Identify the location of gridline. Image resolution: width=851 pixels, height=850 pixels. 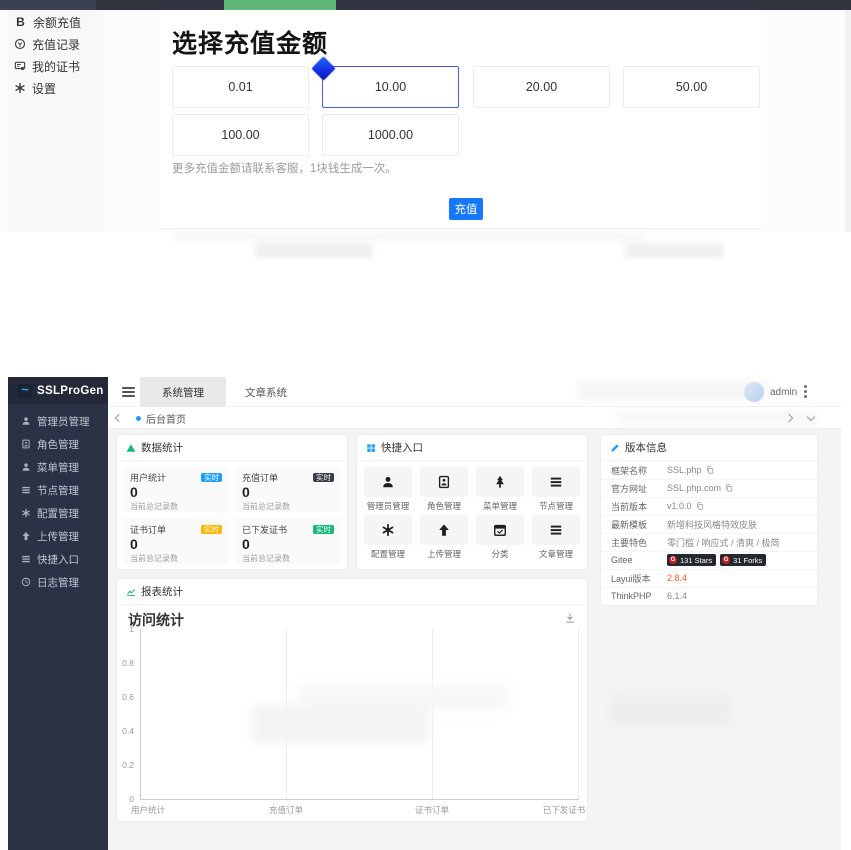
(432, 714).